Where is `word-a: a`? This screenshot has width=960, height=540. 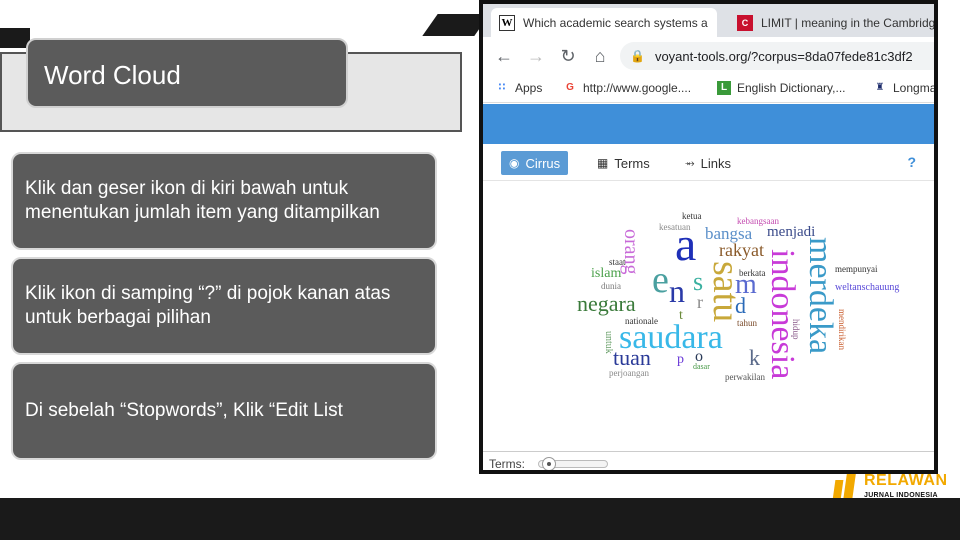
word-a: a is located at coordinates (685, 245).